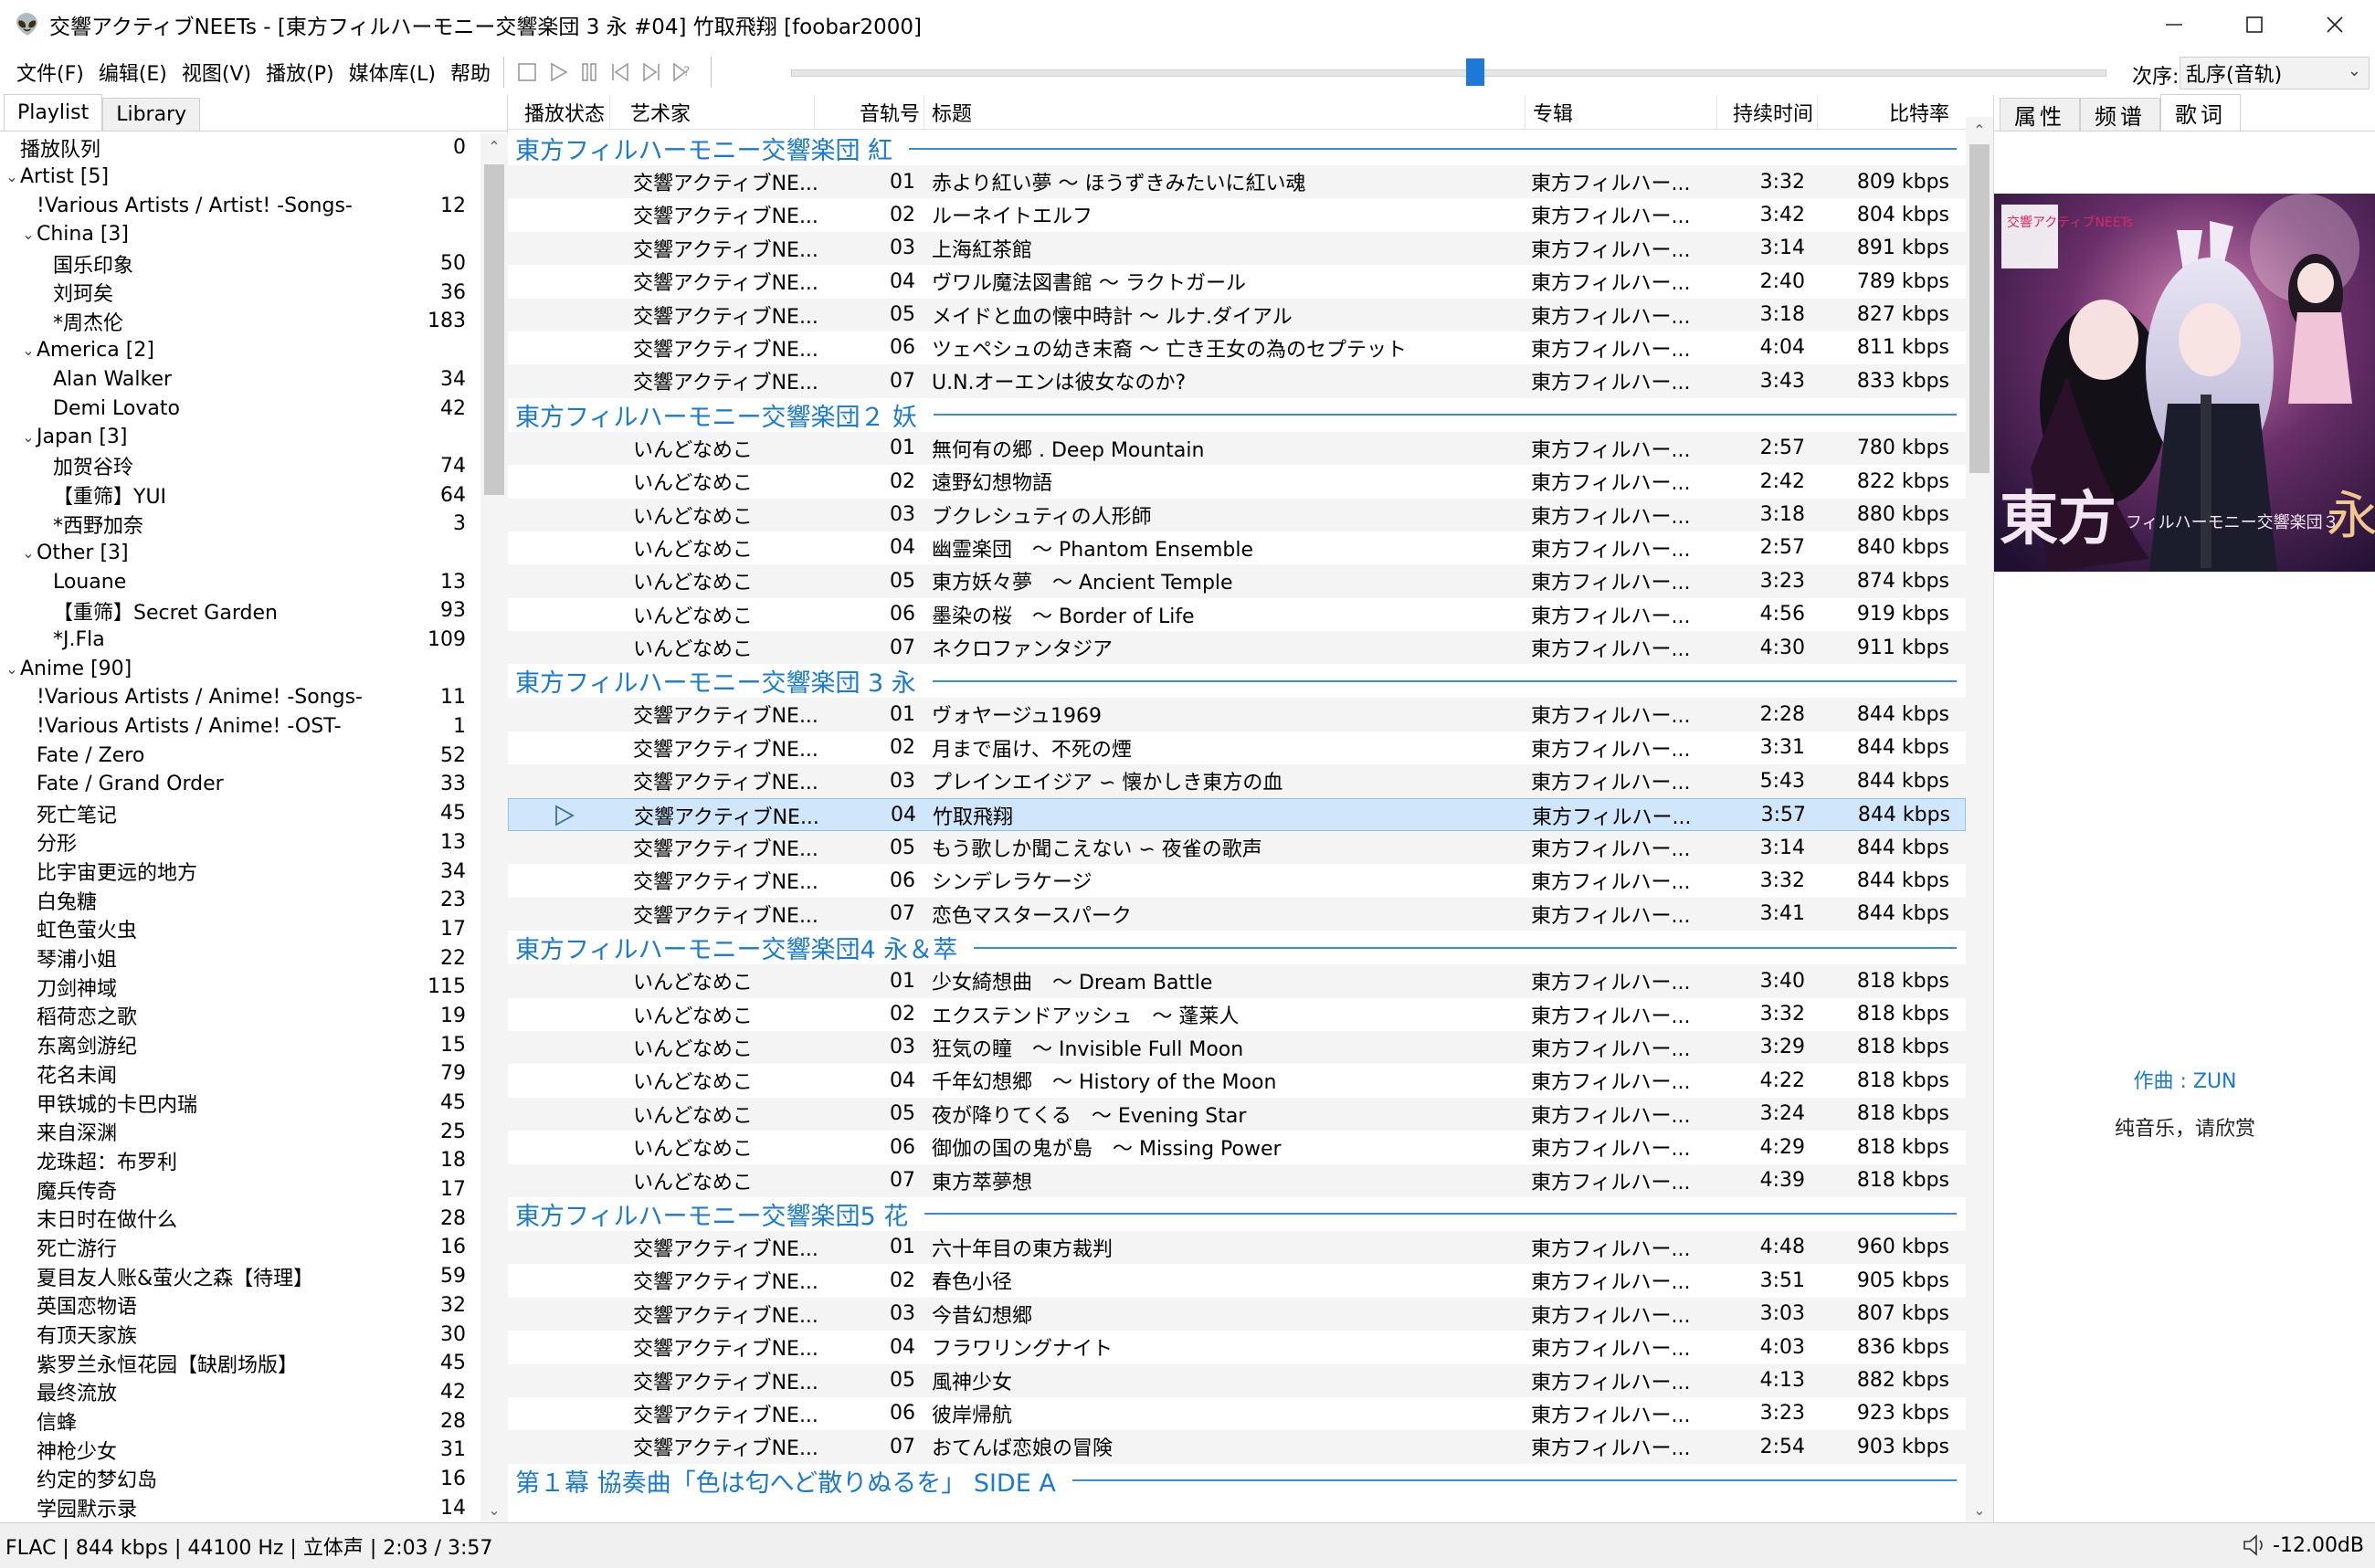 This screenshot has width=2375, height=1568. I want to click on album-group-header: 東方フィルハーモニー交響楽団 3 永, so click(1237, 681).